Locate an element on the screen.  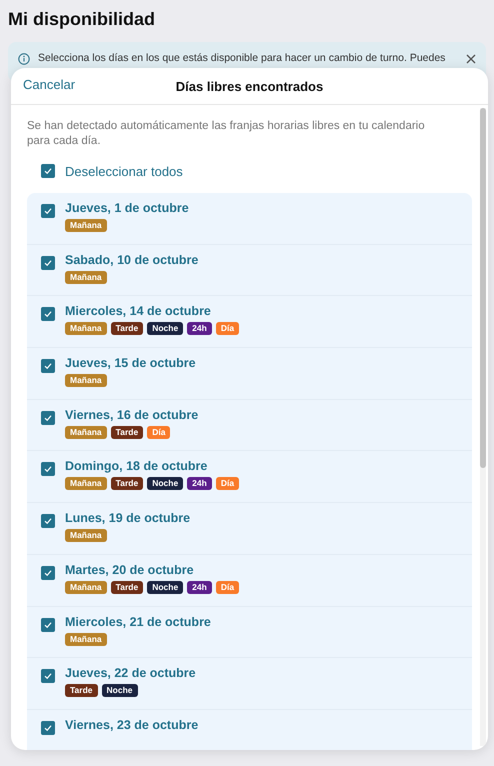
info-text: Selecciona los días en los que estás disponible para hacer un cambio de turno. Puedes is located at coordinates (242, 58).